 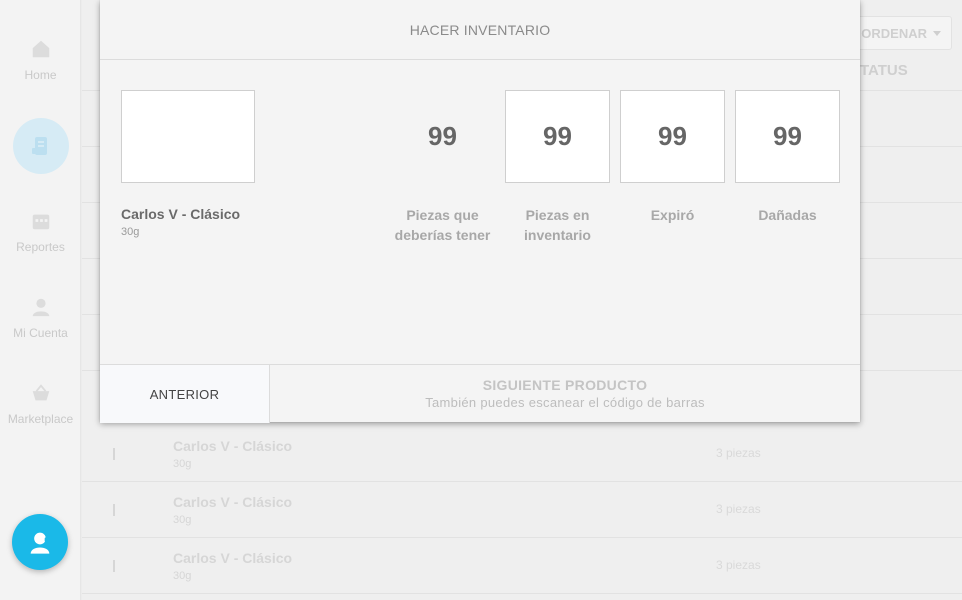 I want to click on expired-label: Expiró, so click(x=672, y=215).